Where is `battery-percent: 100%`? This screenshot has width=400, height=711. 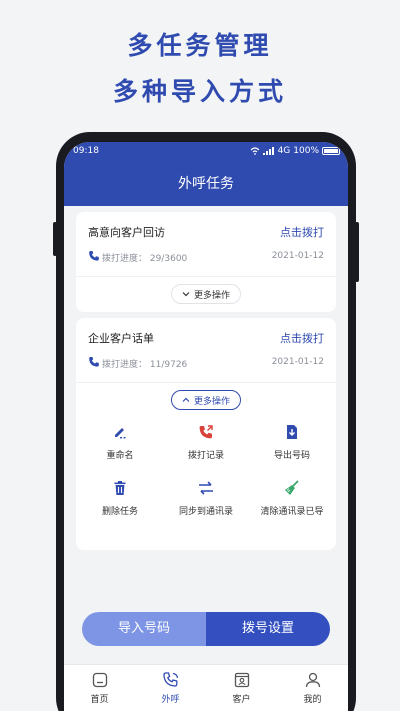
battery-percent: 100% is located at coordinates (306, 151).